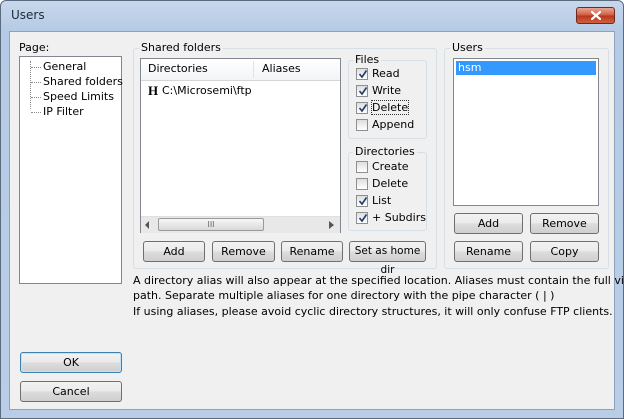  What do you see at coordinates (564, 223) in the screenshot?
I see `remove-user-button: Remove` at bounding box center [564, 223].